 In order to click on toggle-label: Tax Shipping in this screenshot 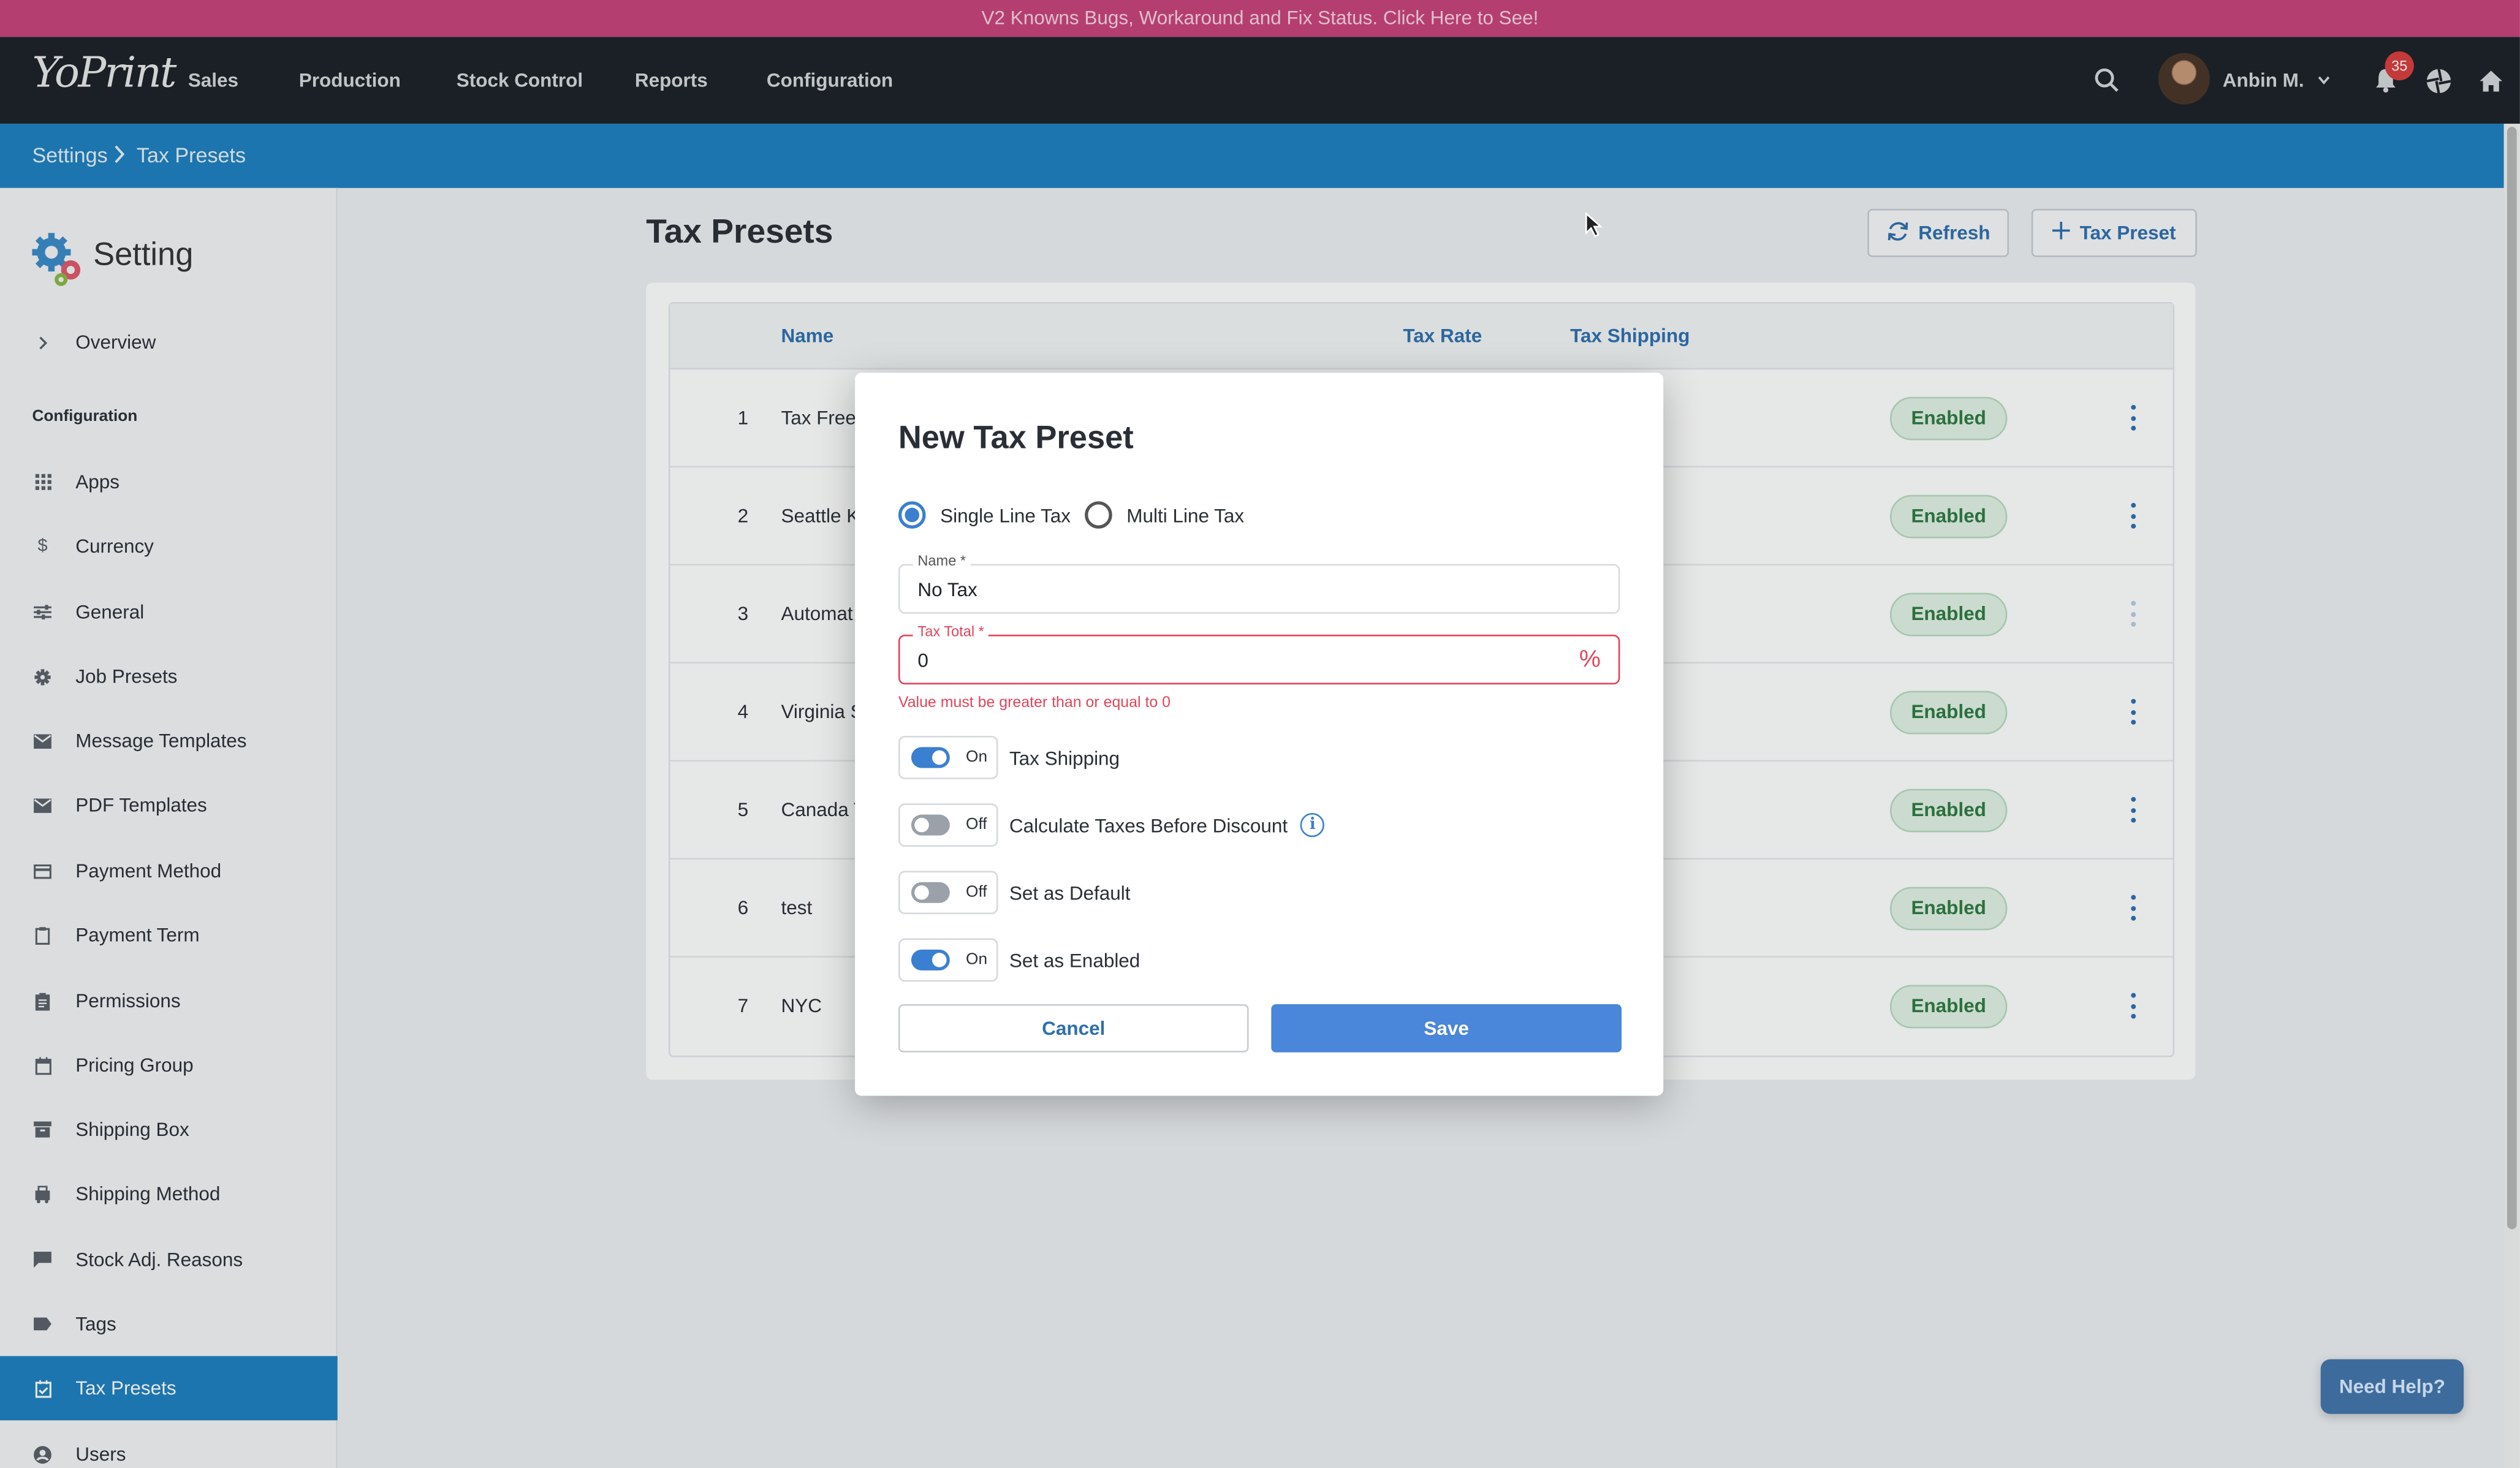, I will do `click(1064, 757)`.